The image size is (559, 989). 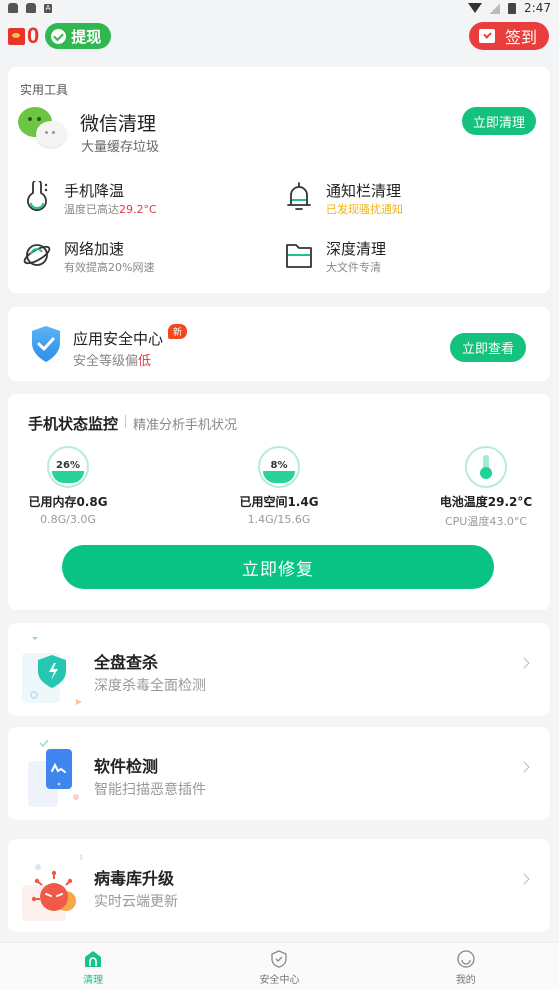 What do you see at coordinates (147, 257) in the screenshot?
I see `tool-network-boost: 网络加速 有效提高20%网速` at bounding box center [147, 257].